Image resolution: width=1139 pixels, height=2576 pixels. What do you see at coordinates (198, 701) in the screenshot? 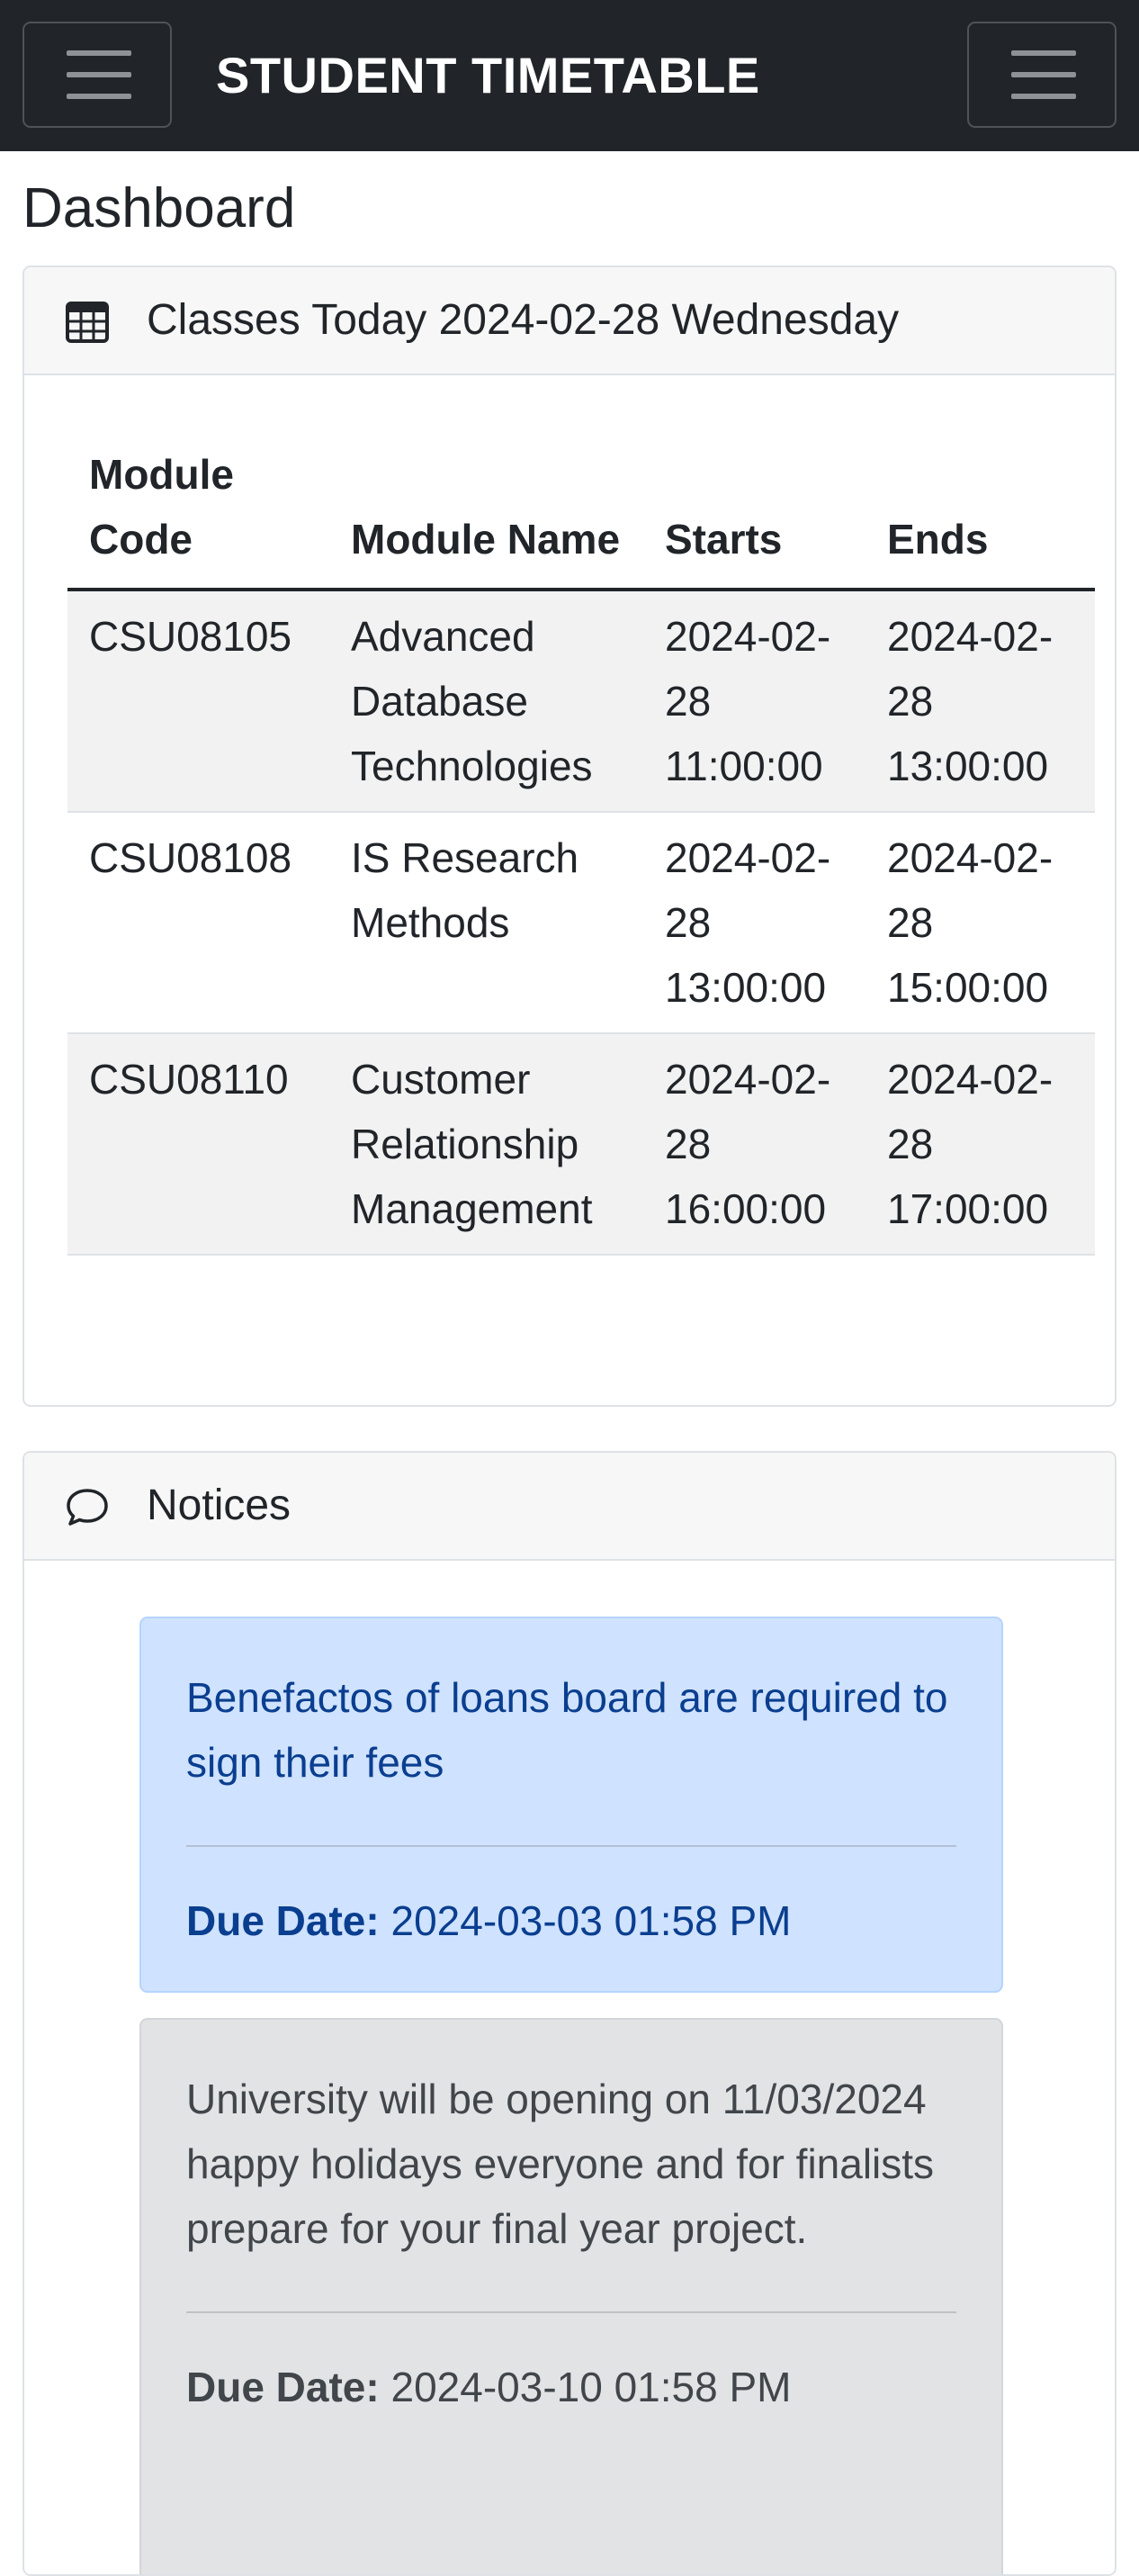
I see `module-code-cell: CSU08105` at bounding box center [198, 701].